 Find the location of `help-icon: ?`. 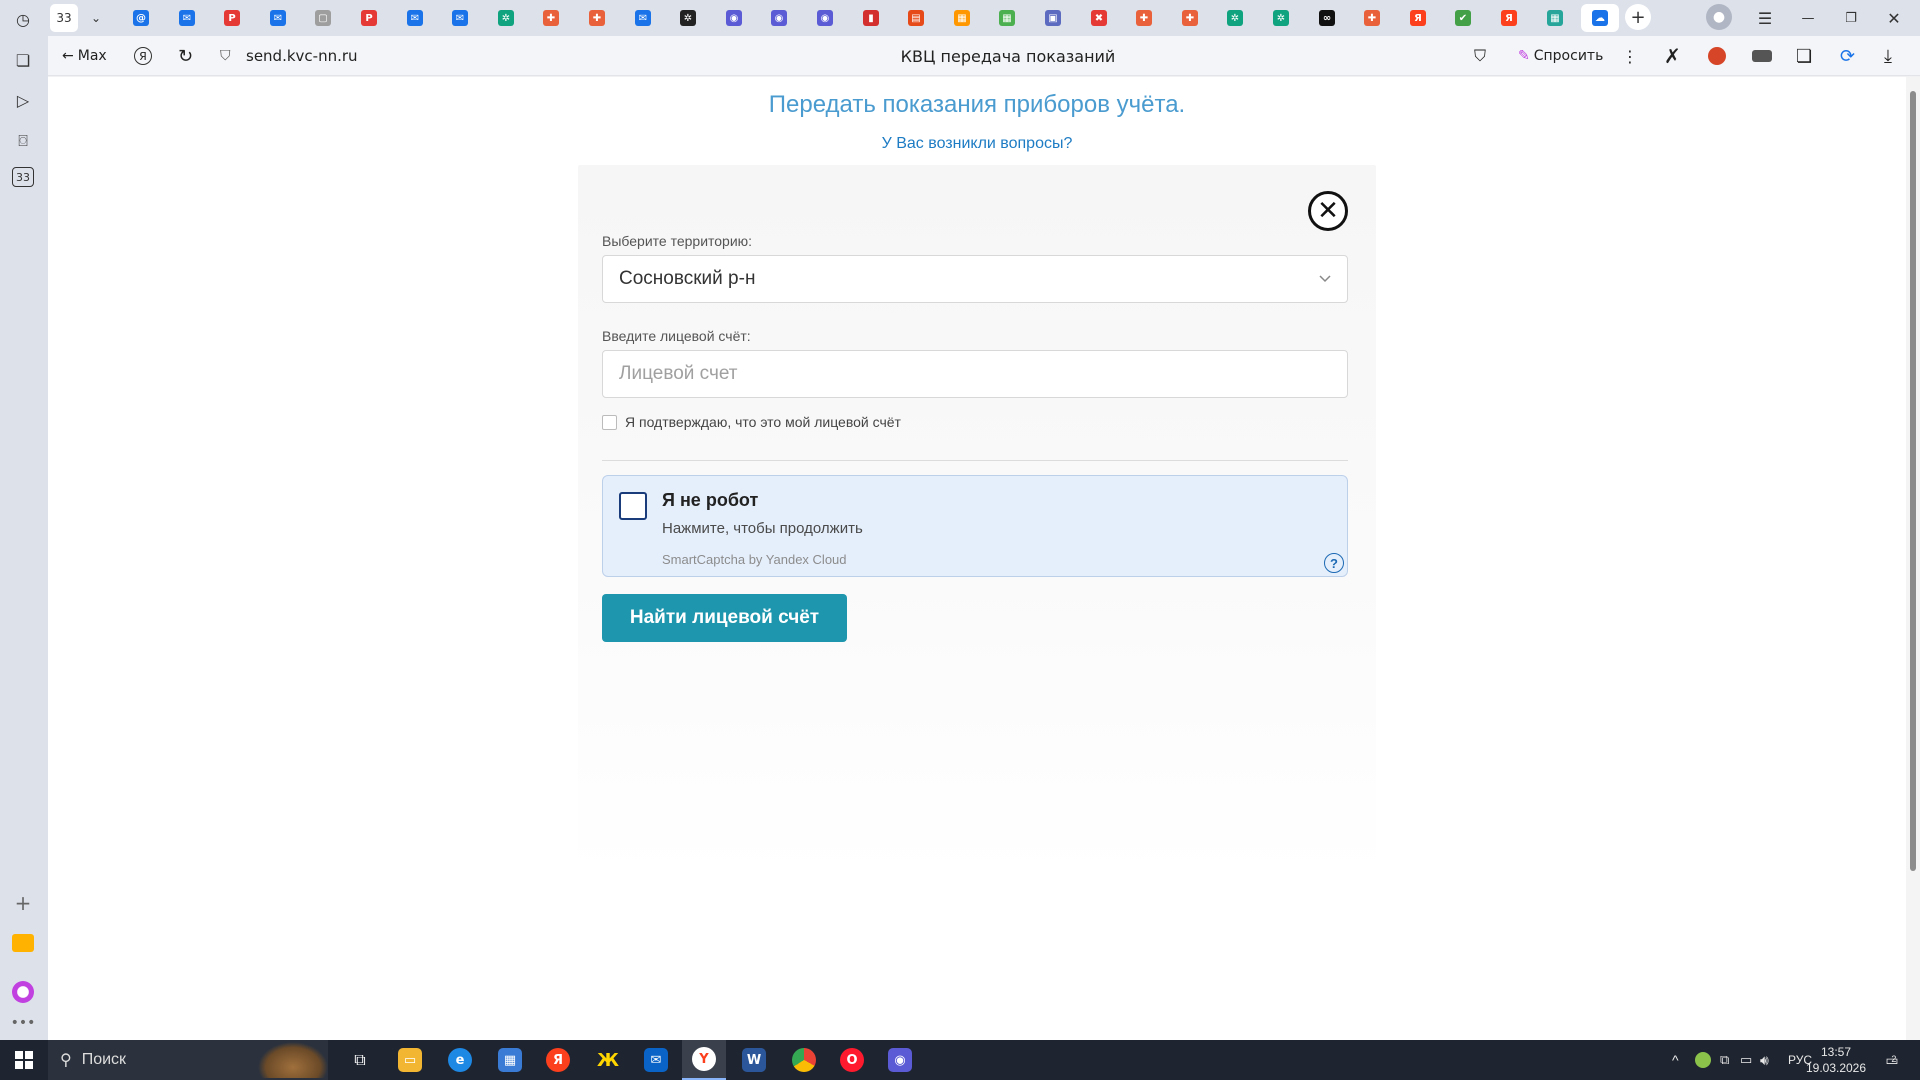

help-icon: ? is located at coordinates (1334, 563).